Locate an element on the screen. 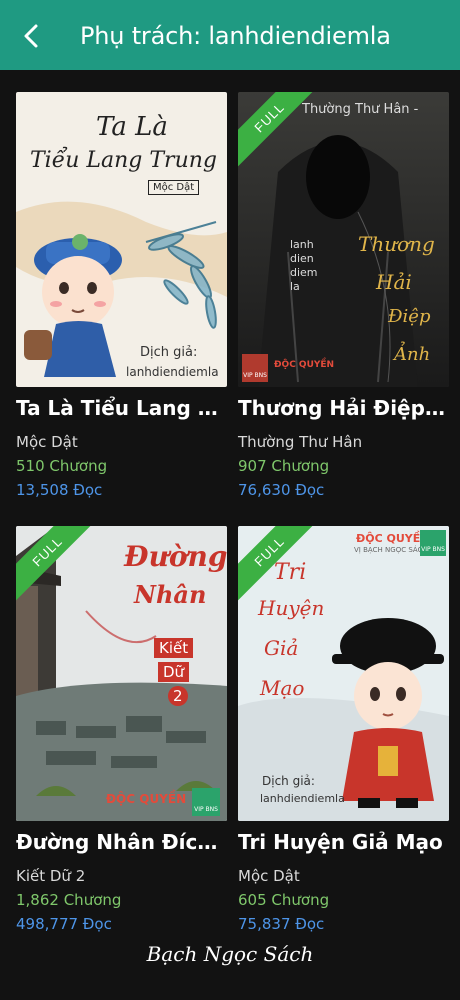  exclusive-sub: VỊ BẠCH NGỌC SÁCH is located at coordinates (391, 550).